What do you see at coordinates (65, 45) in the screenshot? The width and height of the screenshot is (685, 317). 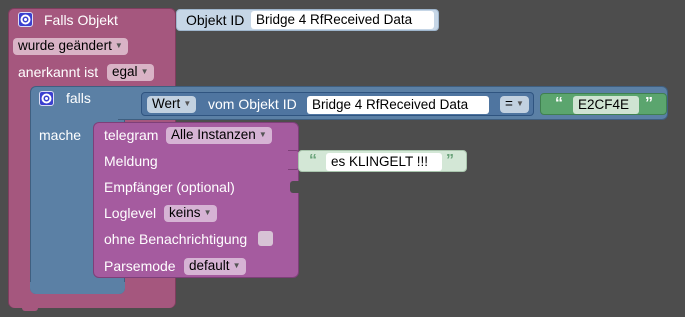 I see `change-dropdown-value: wurde geändert` at bounding box center [65, 45].